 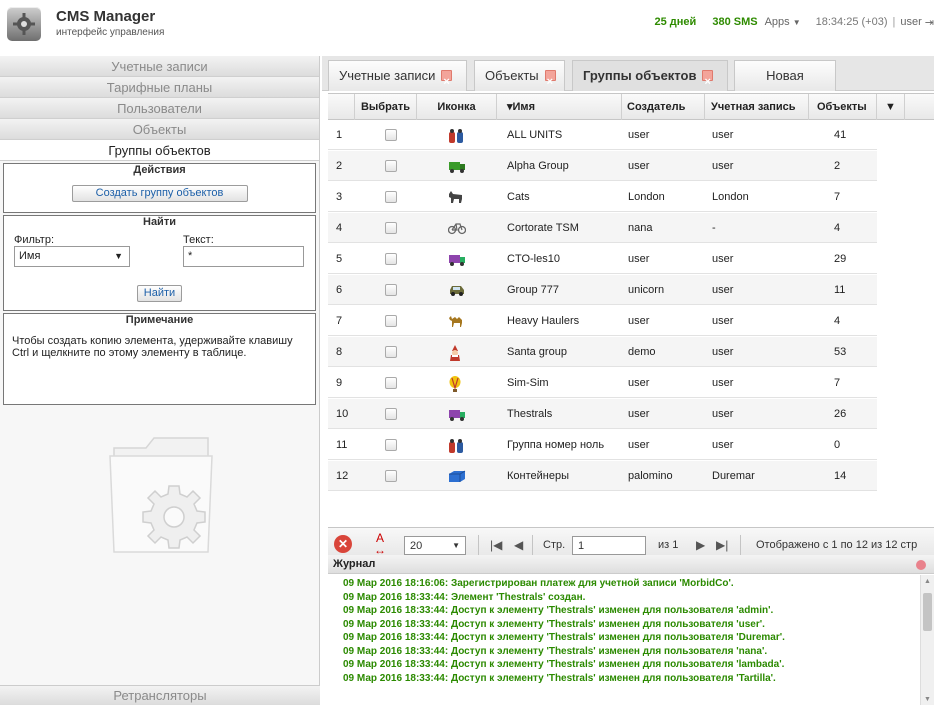 I want to click on table-row: 12 Контейнеры palomino Duremar 14, so click(x=602, y=476).